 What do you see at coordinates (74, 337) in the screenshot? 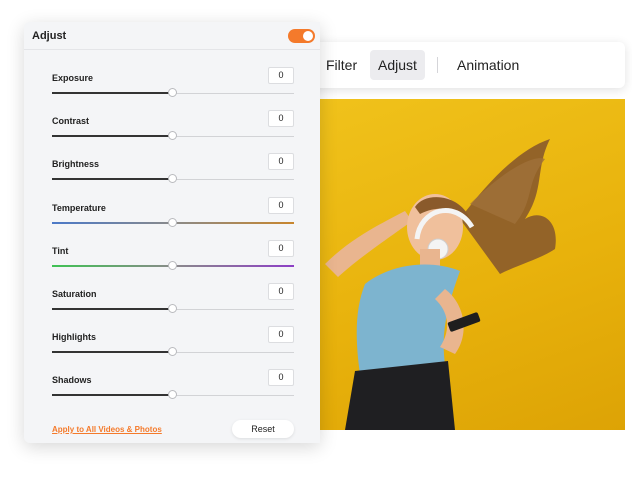
I see `slider-label: Highlights` at bounding box center [74, 337].